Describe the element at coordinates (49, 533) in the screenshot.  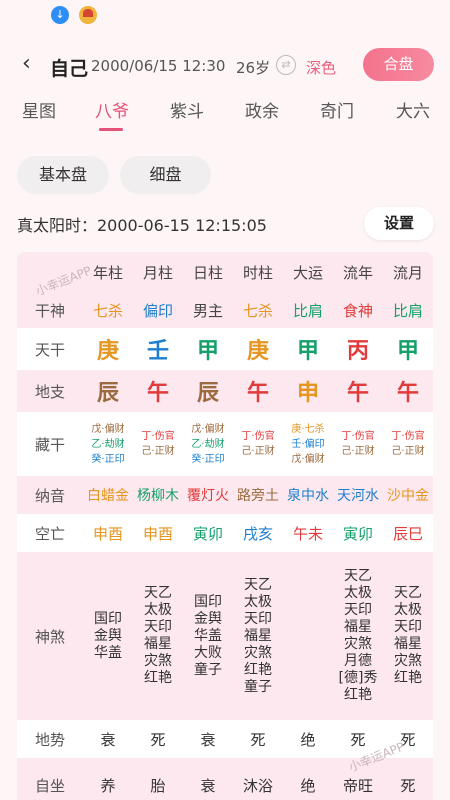
I see `row-label: 空亡` at that location.